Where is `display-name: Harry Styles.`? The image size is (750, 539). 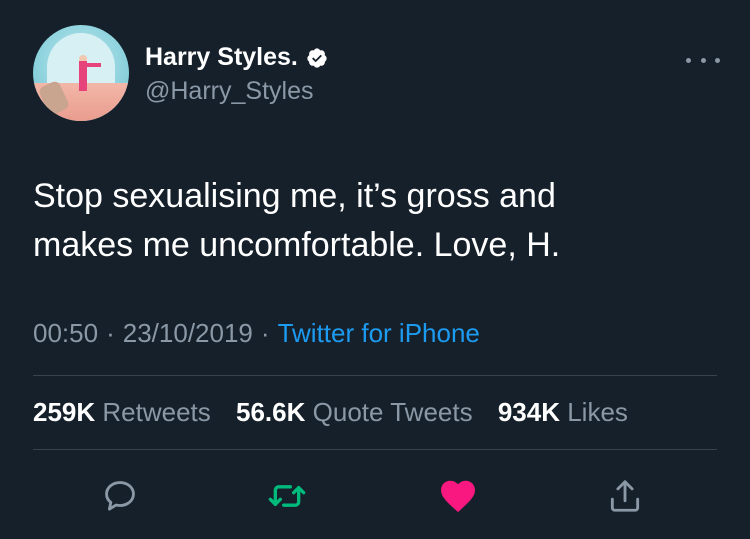 display-name: Harry Styles. is located at coordinates (221, 57).